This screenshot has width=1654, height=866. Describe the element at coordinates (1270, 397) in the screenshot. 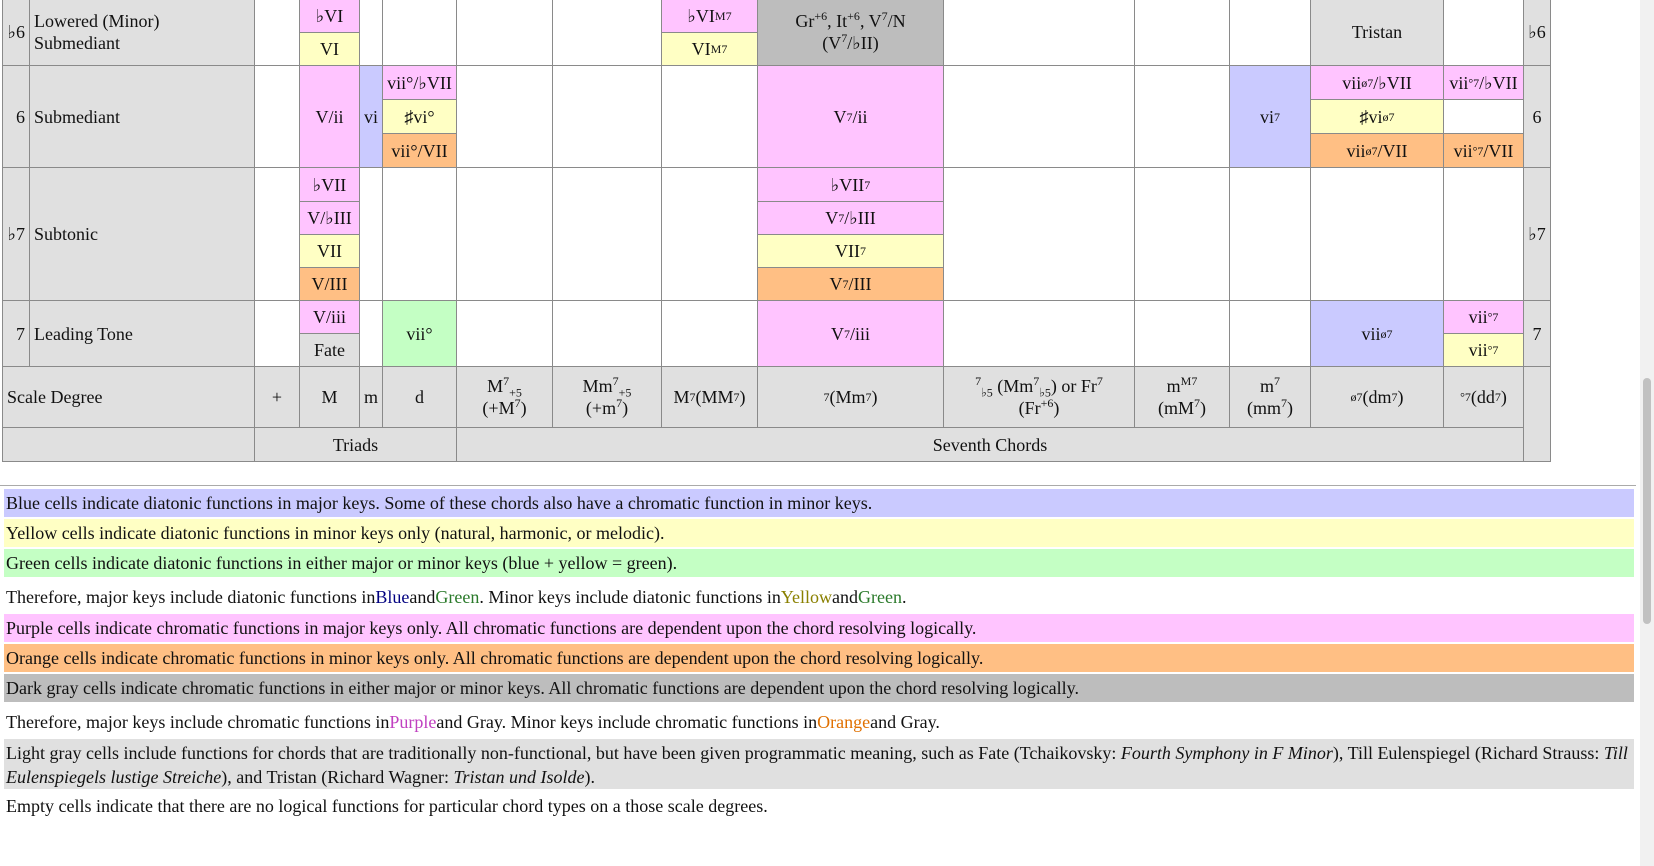

I see `header-minor-seventh: m7 (mm7)` at that location.